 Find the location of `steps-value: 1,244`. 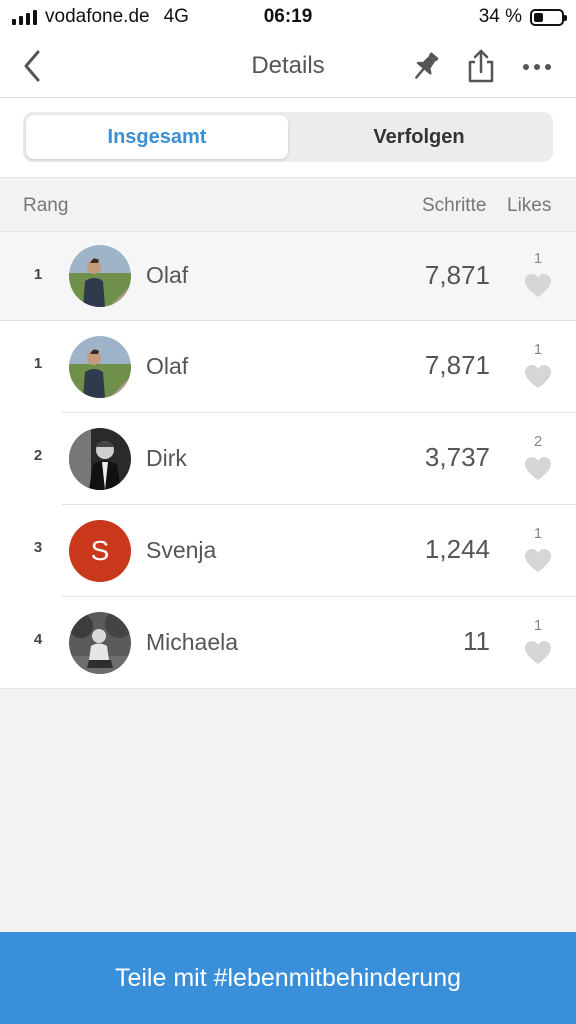

steps-value: 1,244 is located at coordinates (457, 549).